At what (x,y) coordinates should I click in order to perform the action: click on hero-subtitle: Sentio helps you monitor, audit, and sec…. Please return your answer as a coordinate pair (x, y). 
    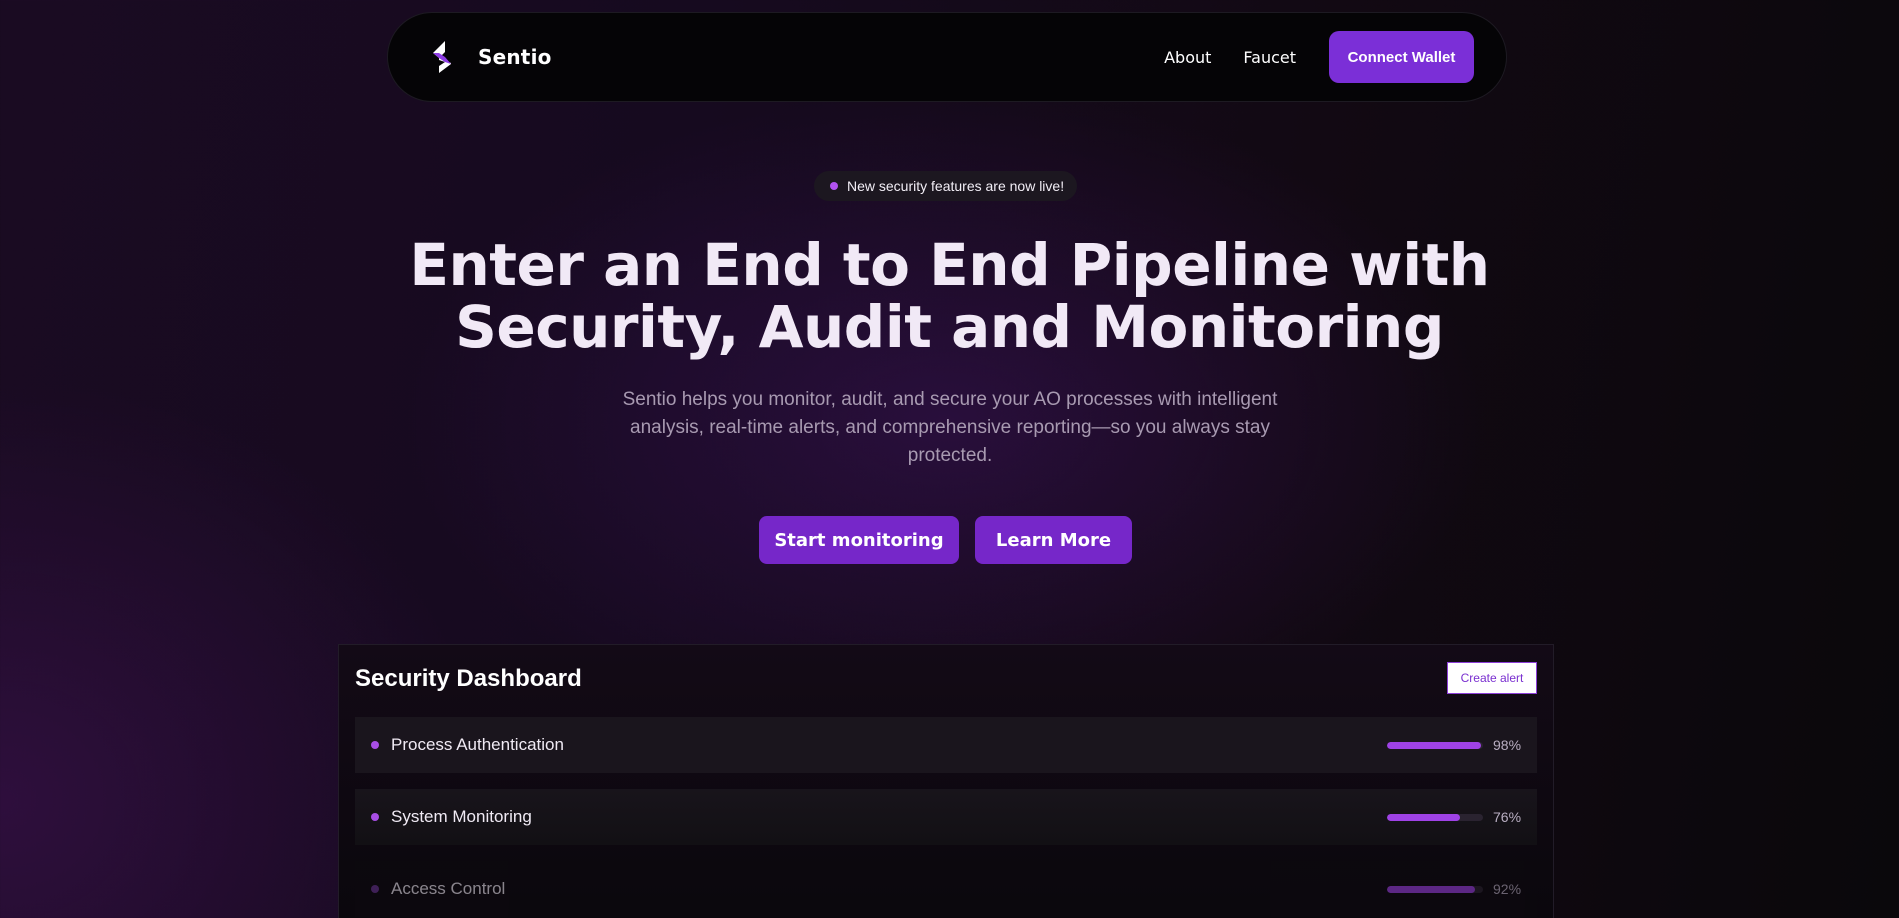
    Looking at the image, I should click on (950, 427).